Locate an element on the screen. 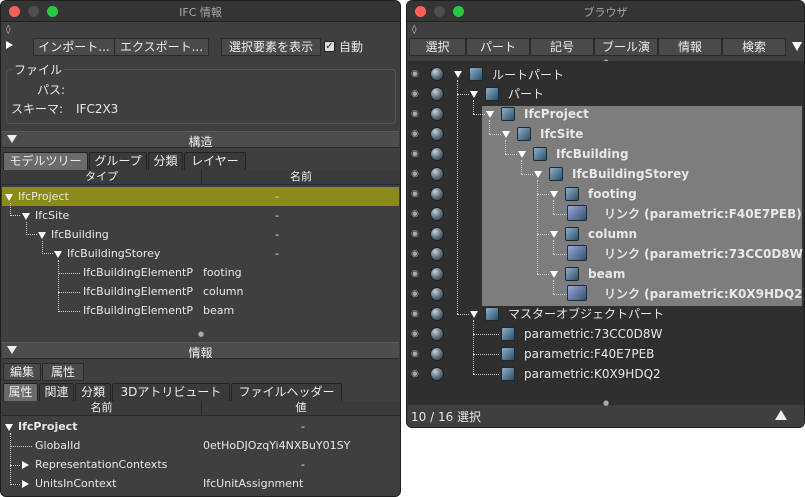 The width and height of the screenshot is (805, 497). column-header-value: 値 is located at coordinates (301, 408).